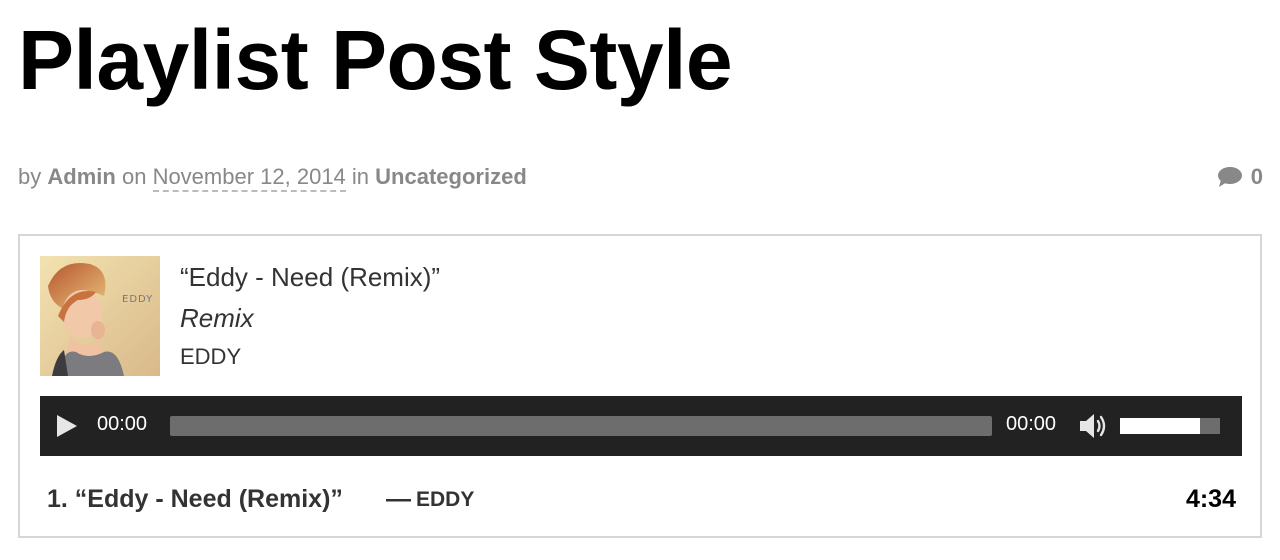  I want to click on track-row-artist: EDDY, so click(445, 499).